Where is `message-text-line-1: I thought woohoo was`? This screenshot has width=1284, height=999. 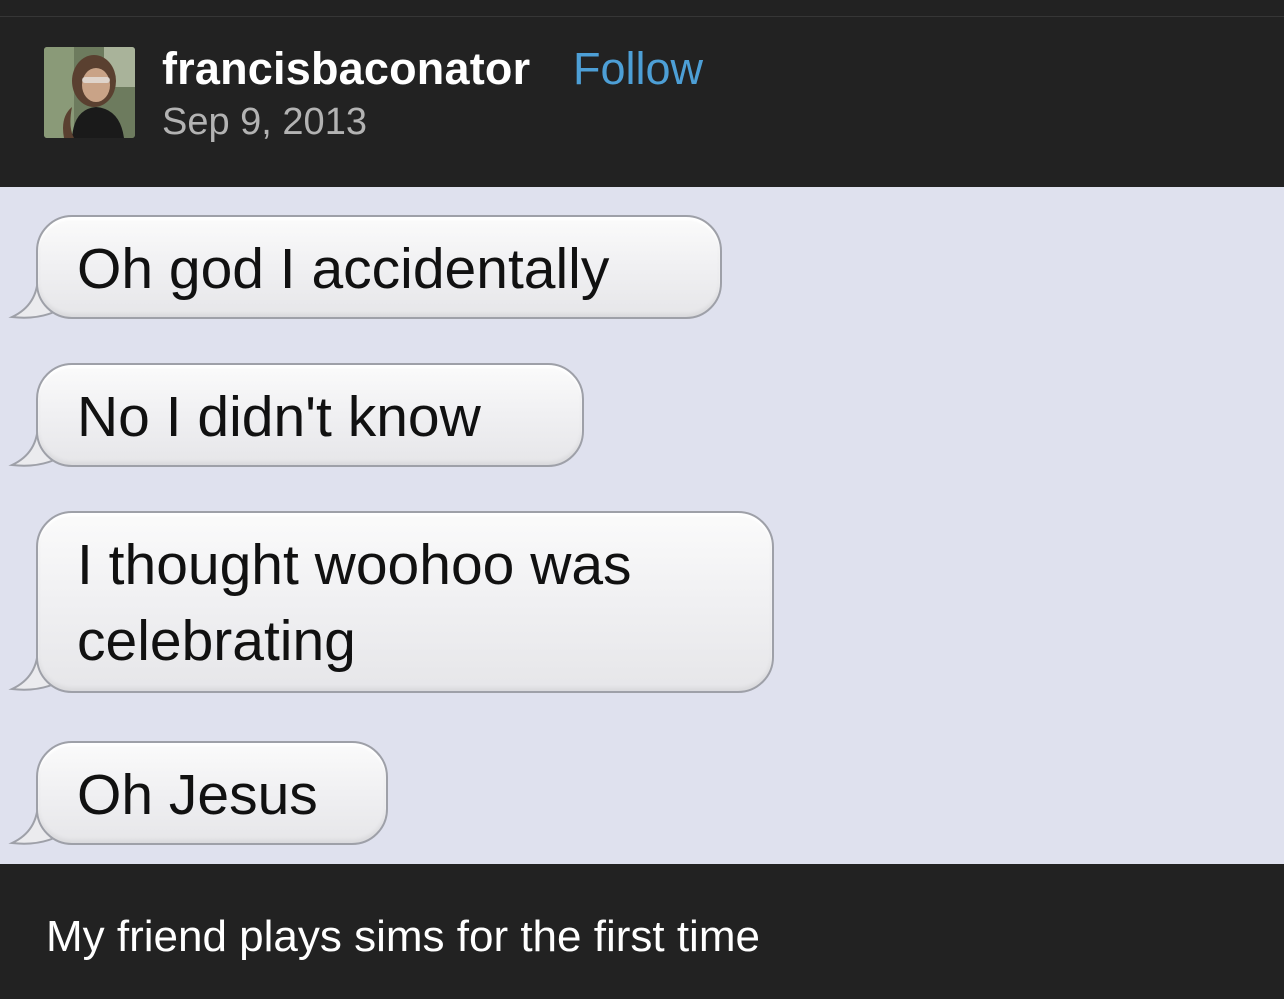 message-text-line-1: I thought woohoo was is located at coordinates (354, 565).